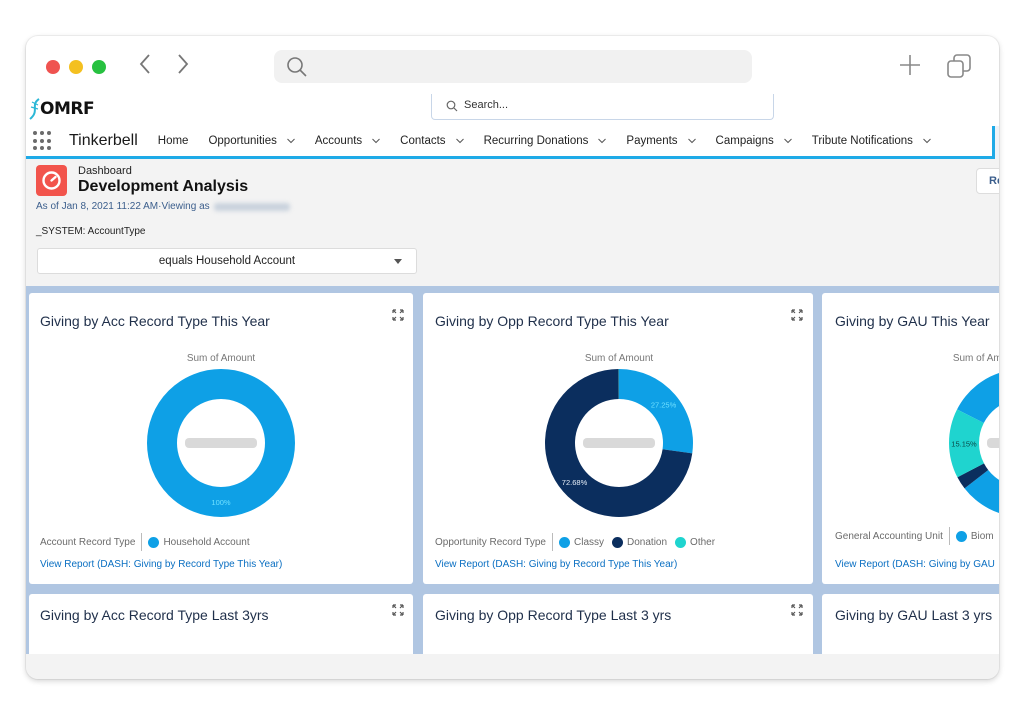  I want to click on gauge-icon, so click(51, 180).